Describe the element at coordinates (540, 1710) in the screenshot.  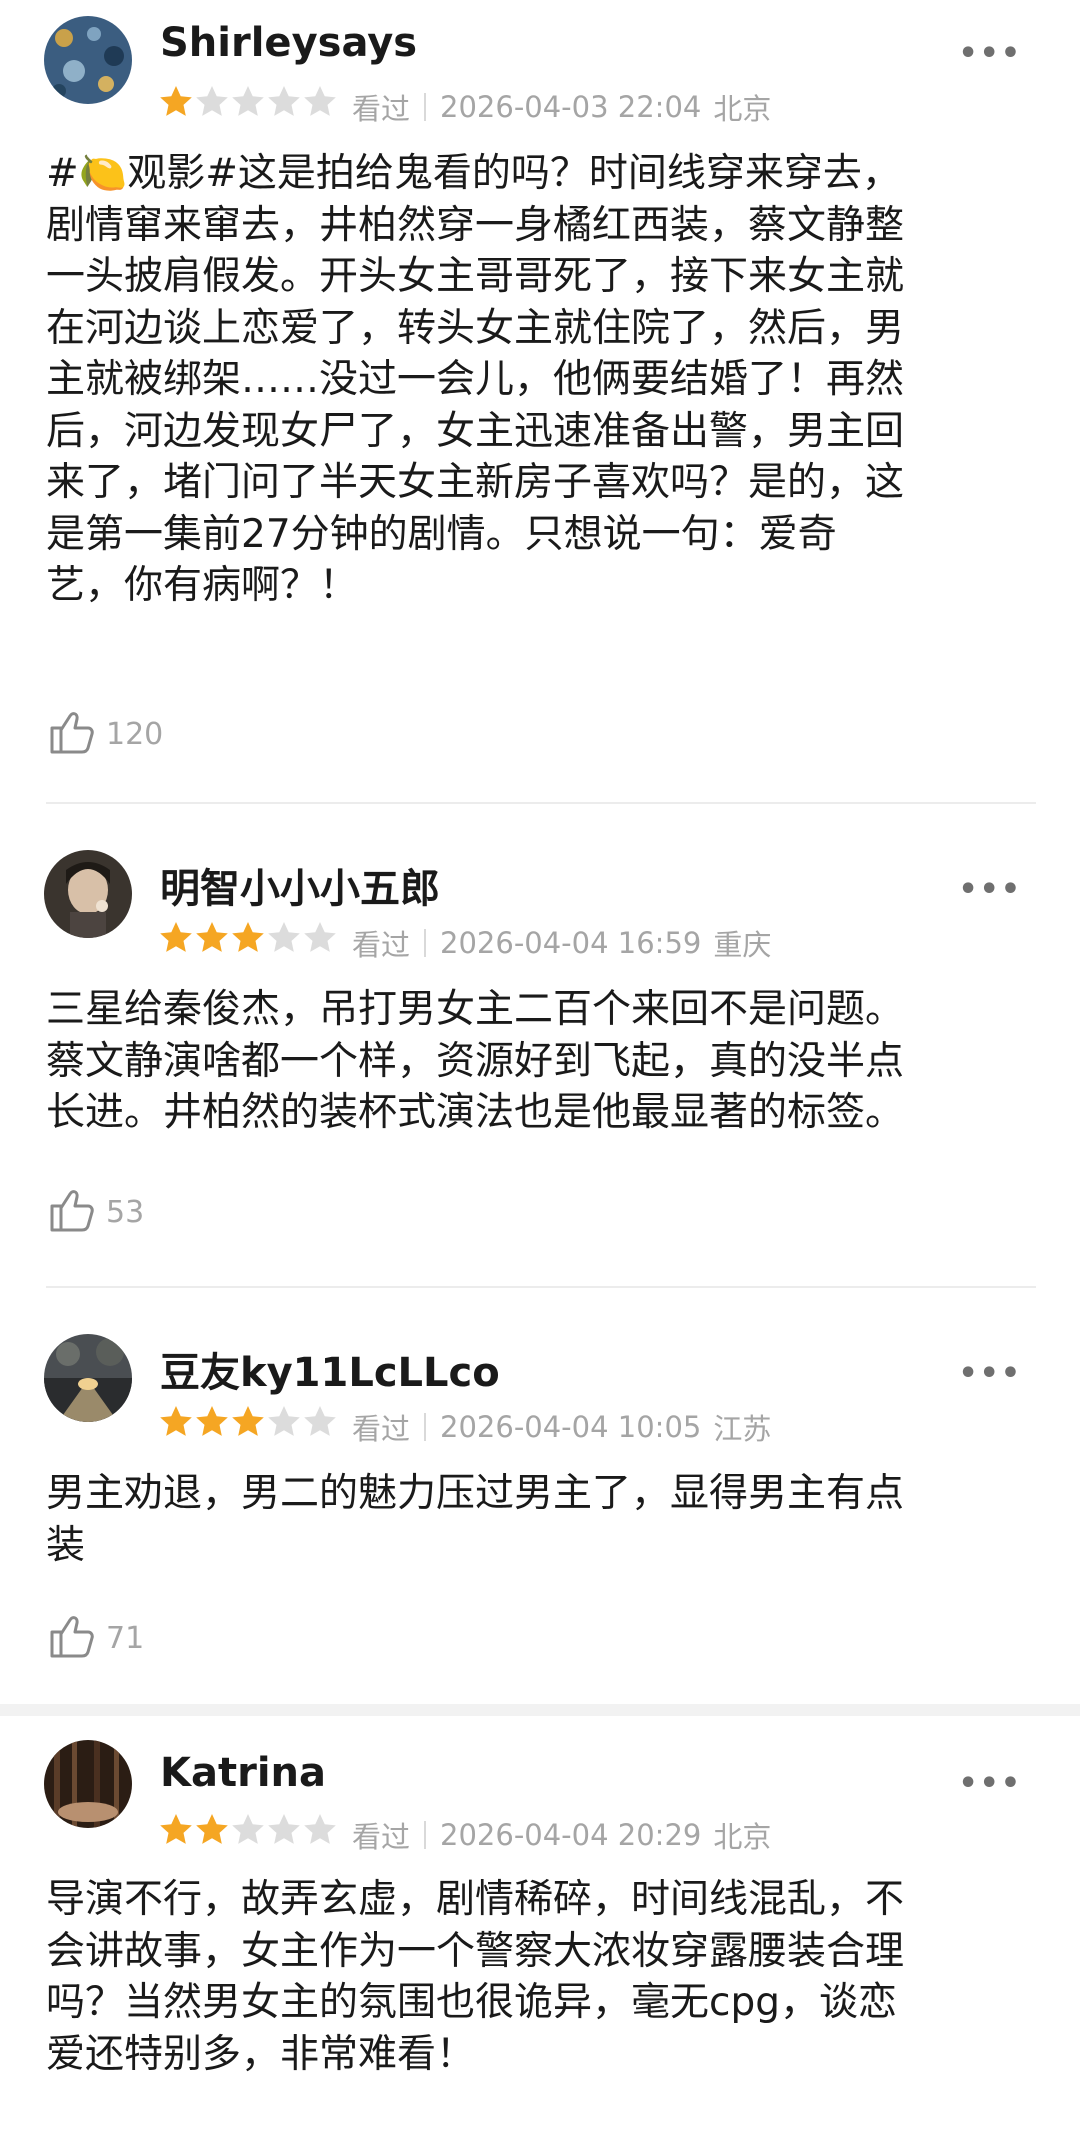
I see `section-gap` at that location.